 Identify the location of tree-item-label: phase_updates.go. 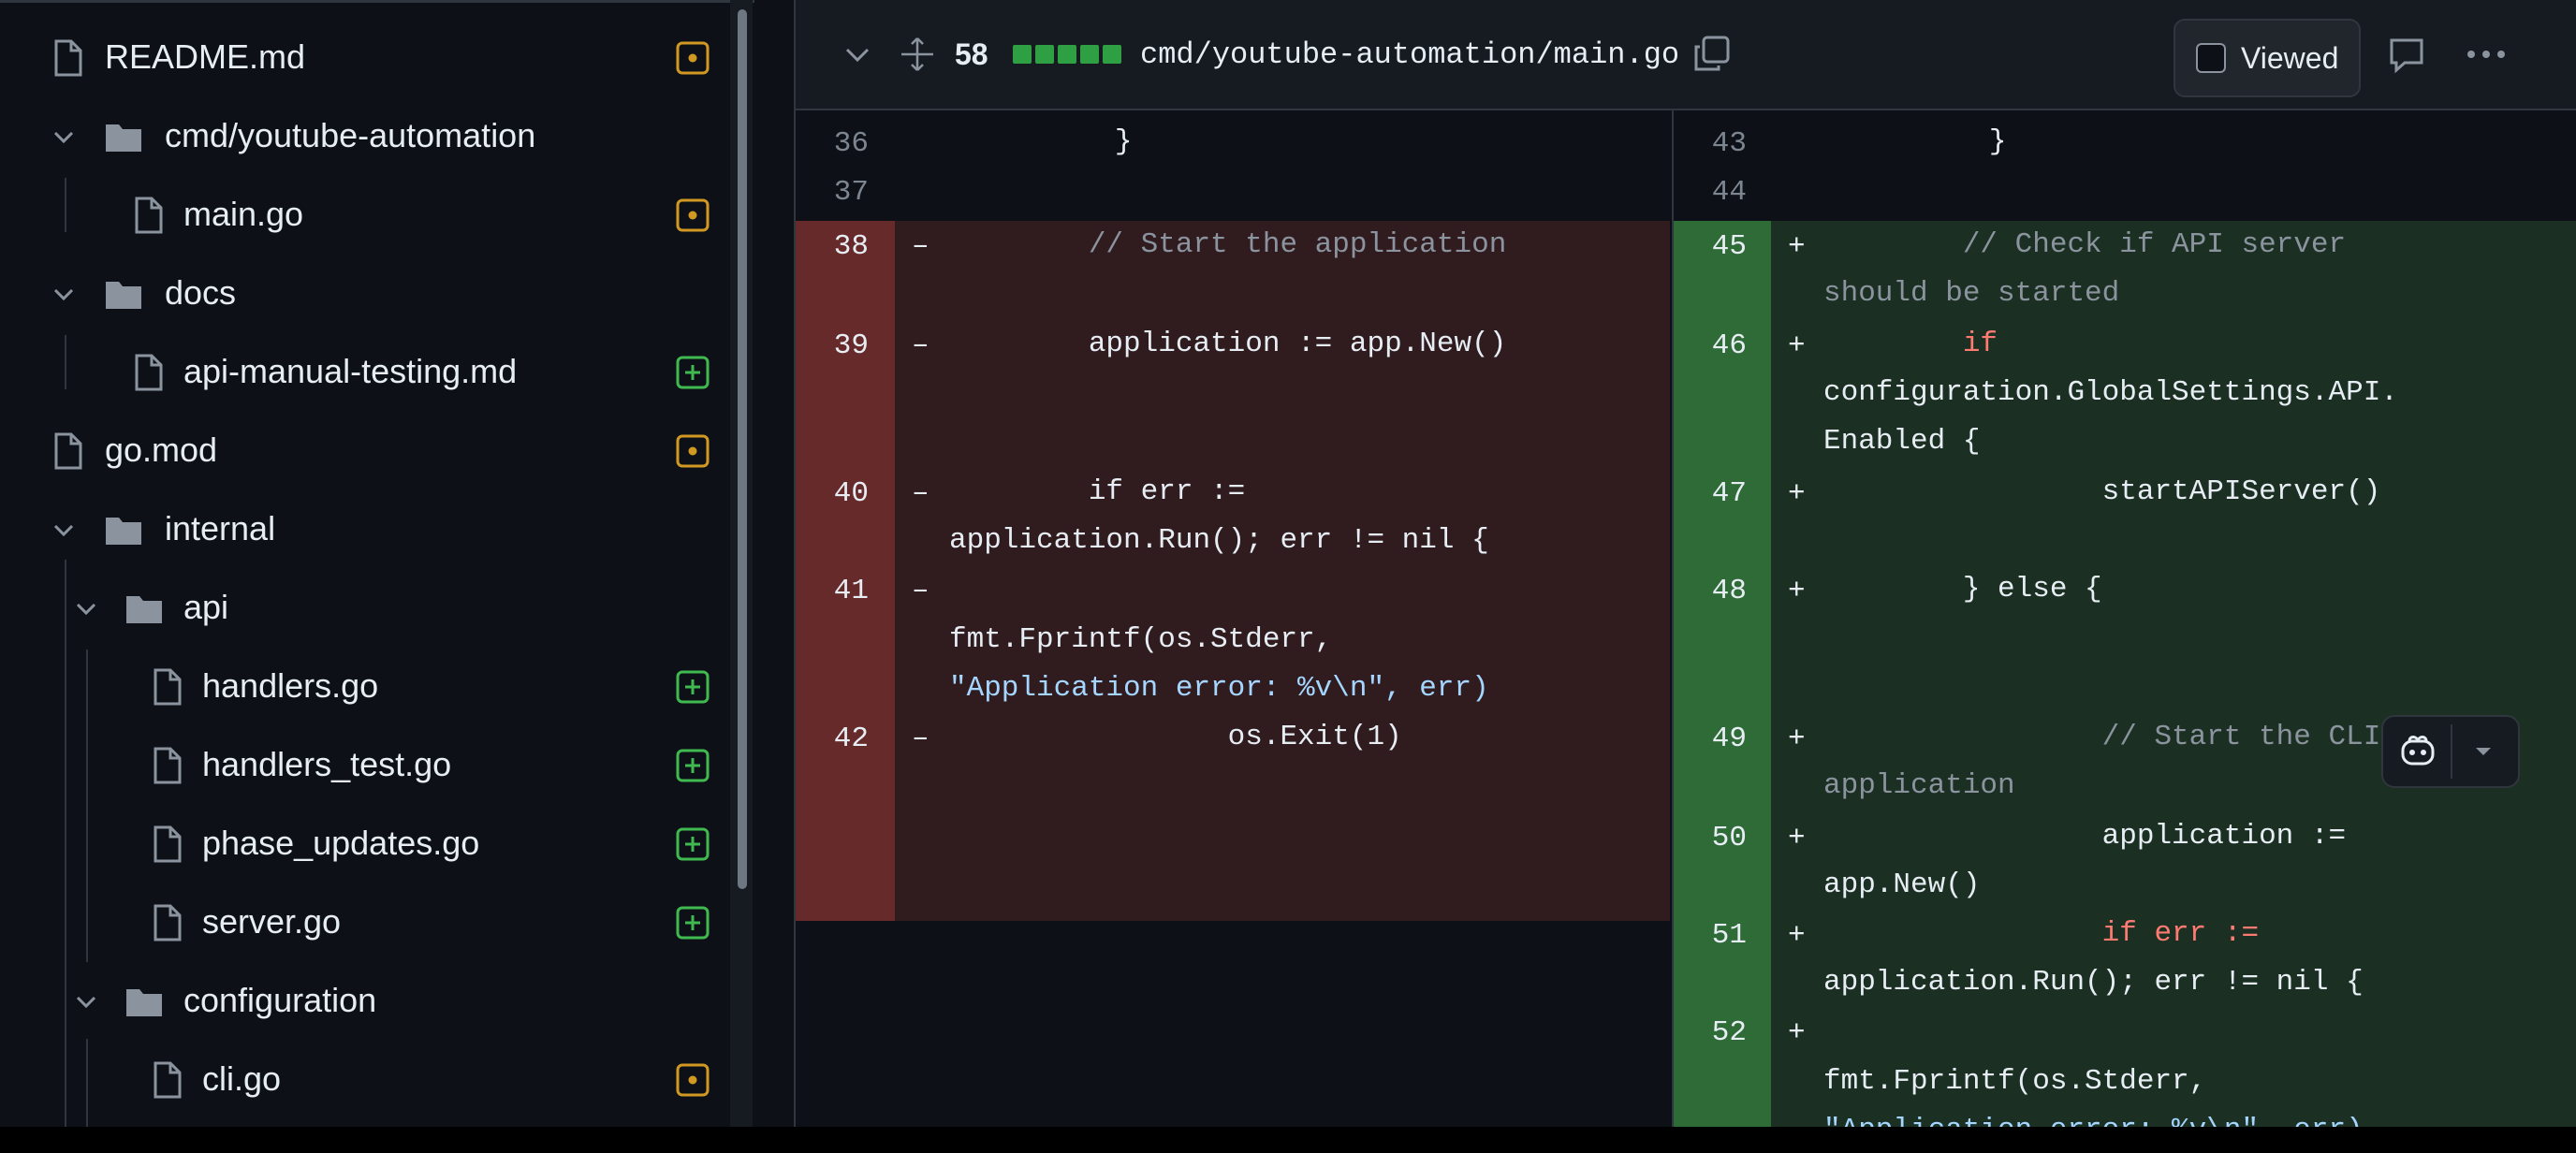
(341, 843).